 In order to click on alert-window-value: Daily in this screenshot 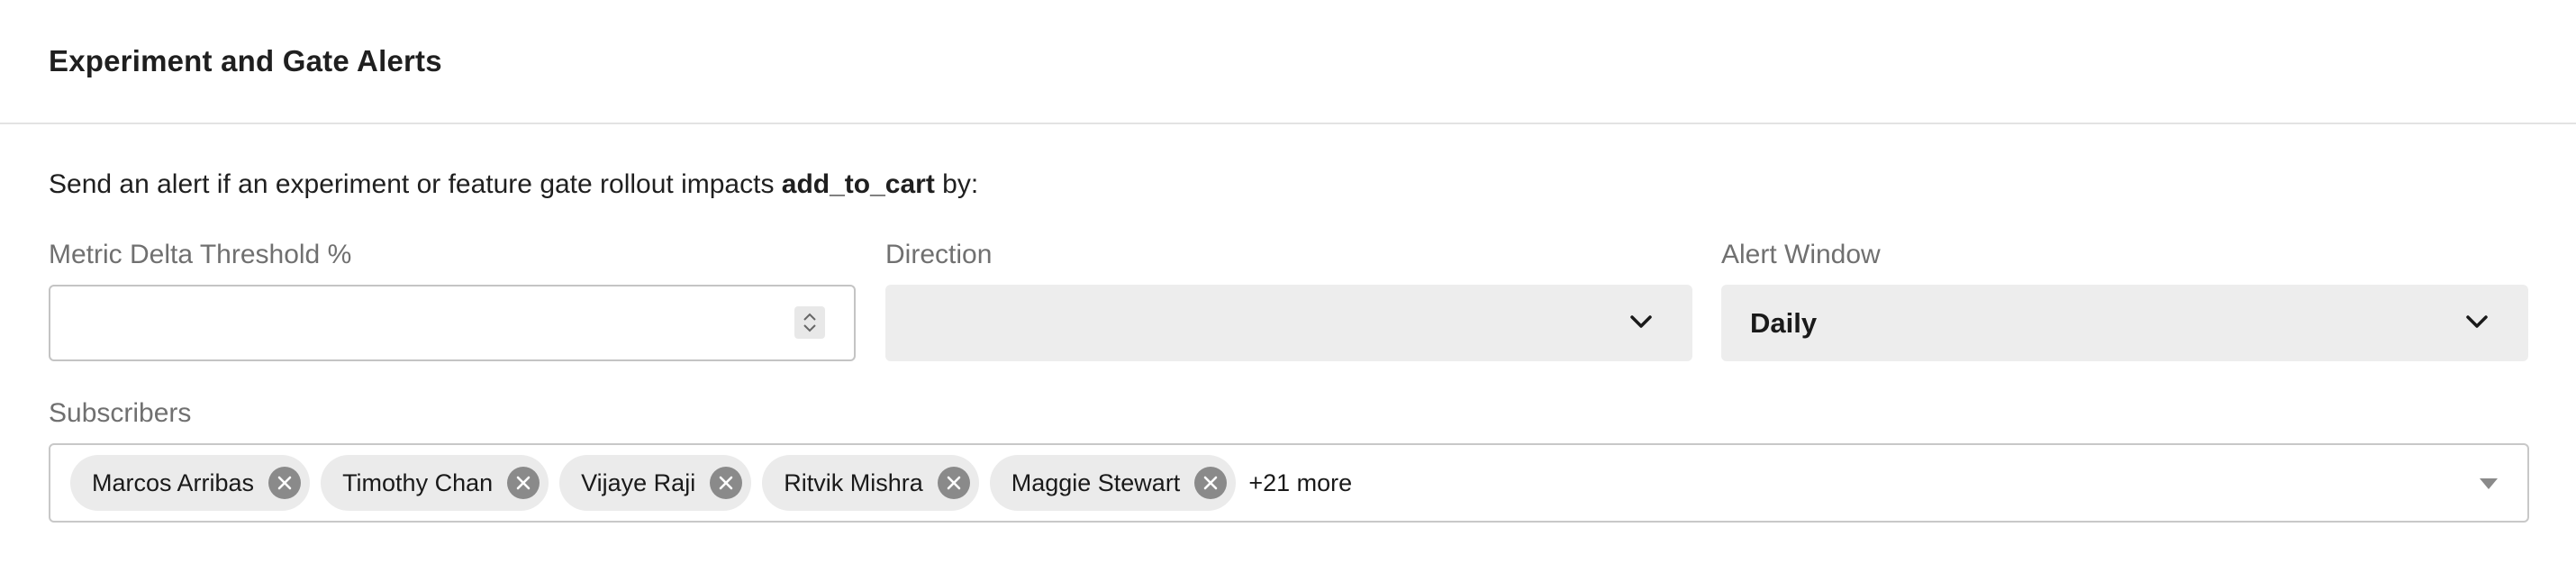, I will do `click(1784, 323)`.